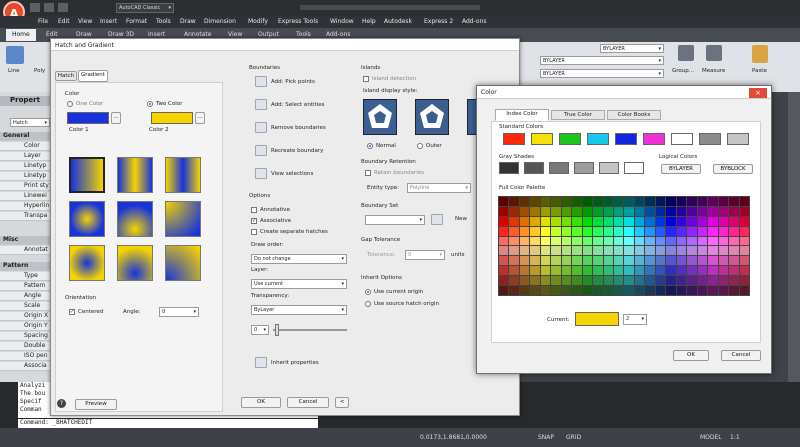 This screenshot has height=447, width=800. I want to click on properties-row: Angle, so click(26, 296).